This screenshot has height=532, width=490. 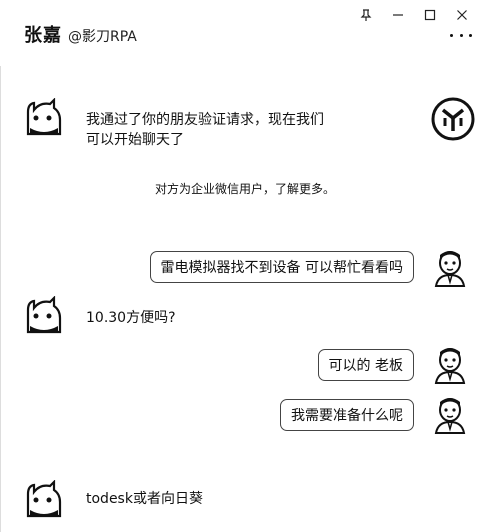 What do you see at coordinates (144, 499) in the screenshot?
I see `incoming-message: todesk或者向日葵` at bounding box center [144, 499].